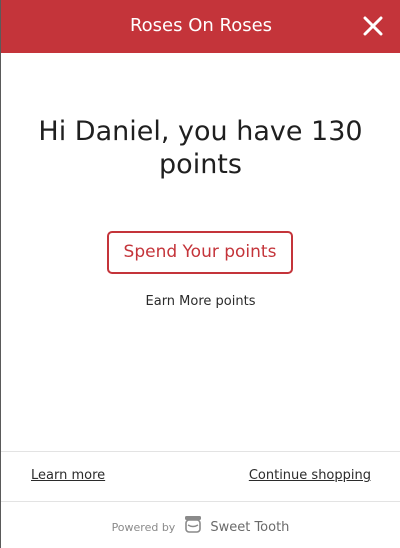 This screenshot has height=548, width=400. Describe the element at coordinates (200, 148) in the screenshot. I see `points-greeting: Hi Daniel, you have 130 points` at that location.